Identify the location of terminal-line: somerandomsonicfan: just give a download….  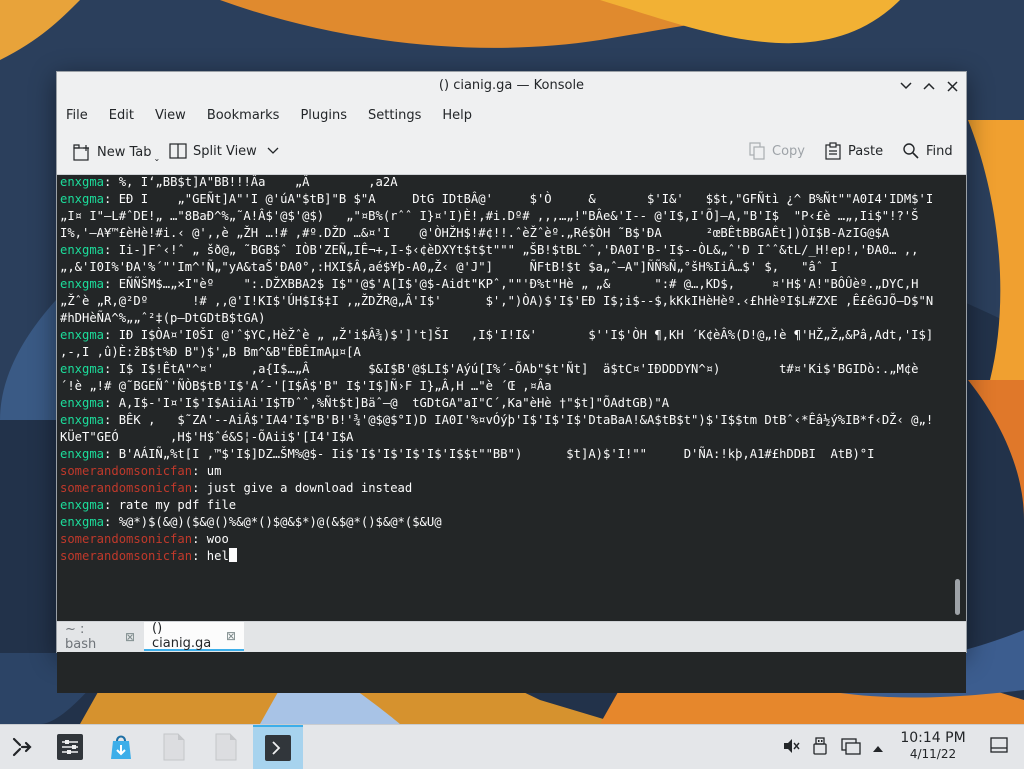
(500, 488).